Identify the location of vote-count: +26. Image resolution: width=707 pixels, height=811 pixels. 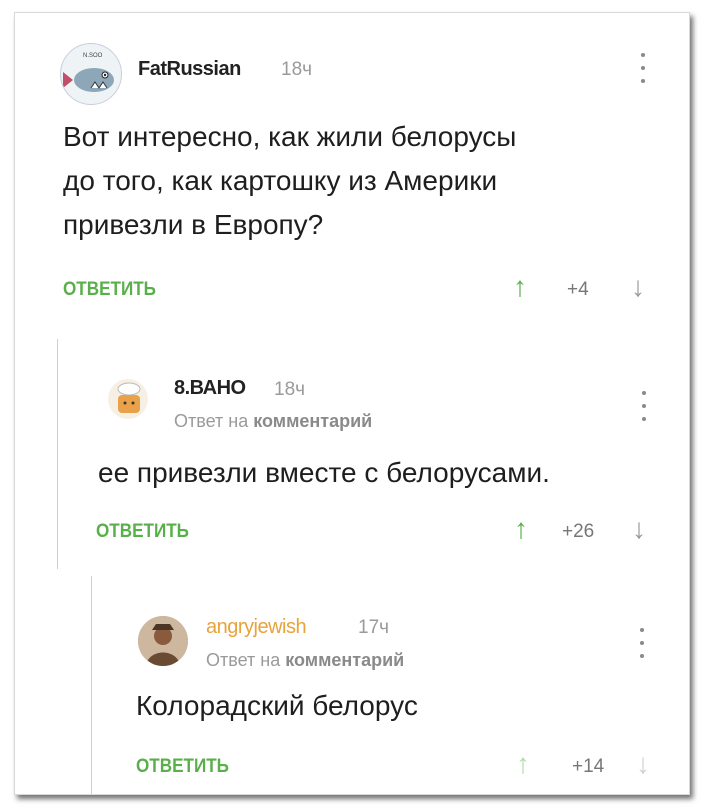
(578, 531).